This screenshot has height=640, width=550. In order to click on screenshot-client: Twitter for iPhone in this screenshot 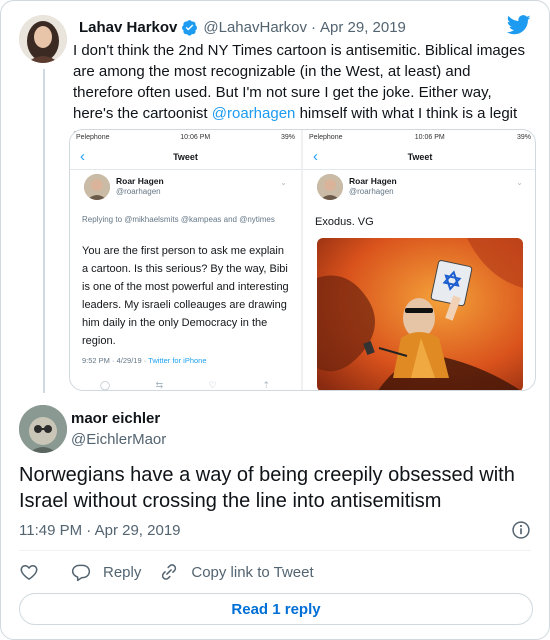, I will do `click(177, 360)`.